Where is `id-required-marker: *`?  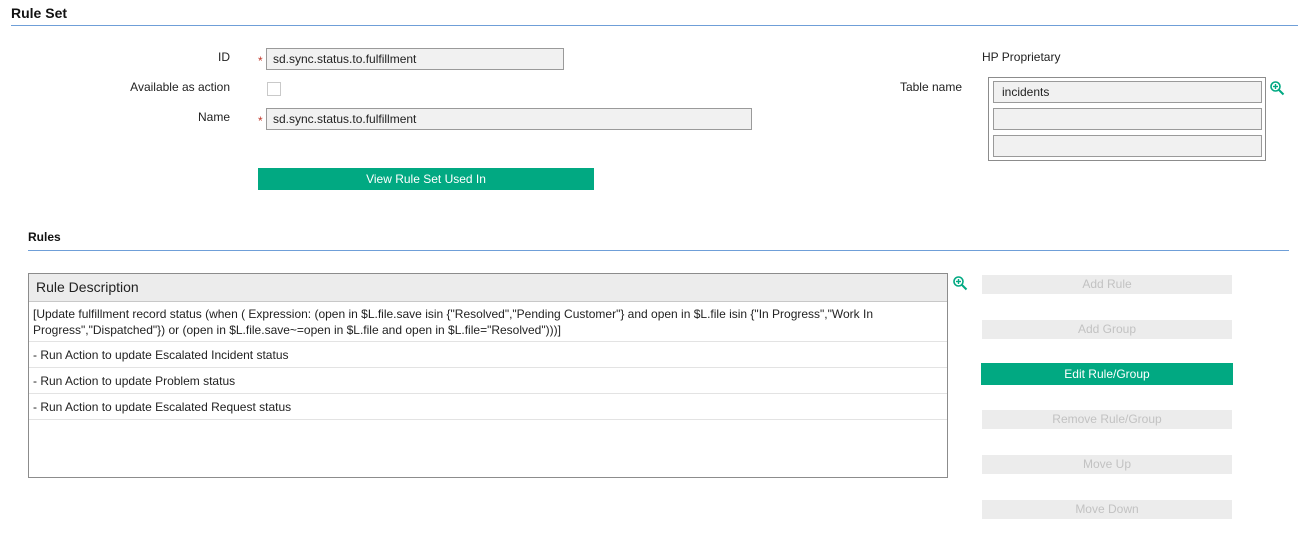 id-required-marker: * is located at coordinates (260, 61).